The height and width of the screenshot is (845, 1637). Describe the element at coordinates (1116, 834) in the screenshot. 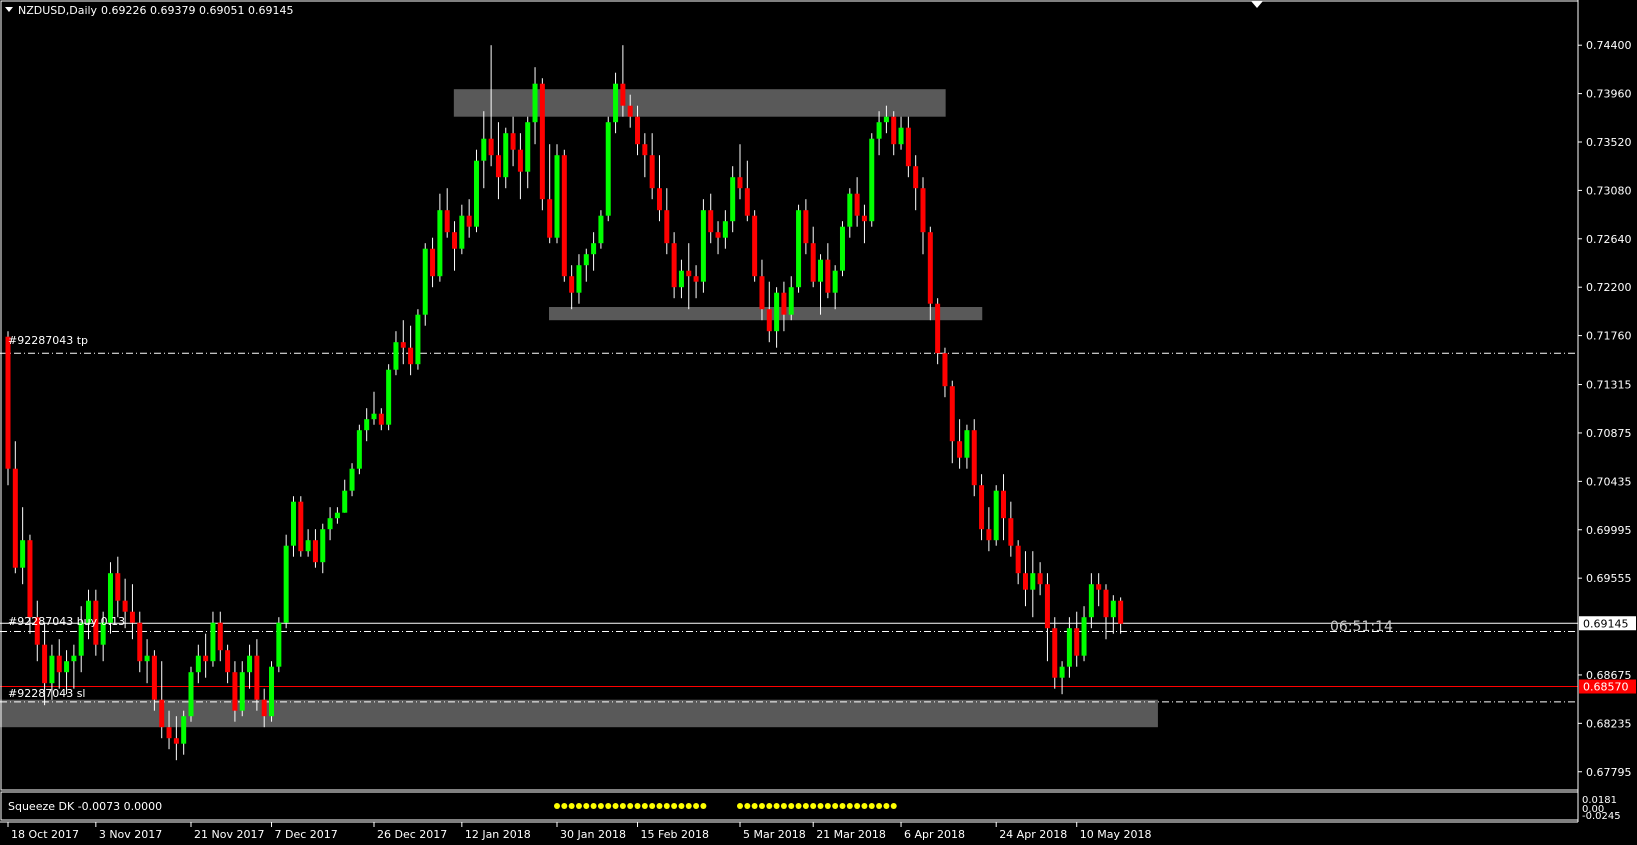

I see `time-tick-label: 10 May 2018` at that location.